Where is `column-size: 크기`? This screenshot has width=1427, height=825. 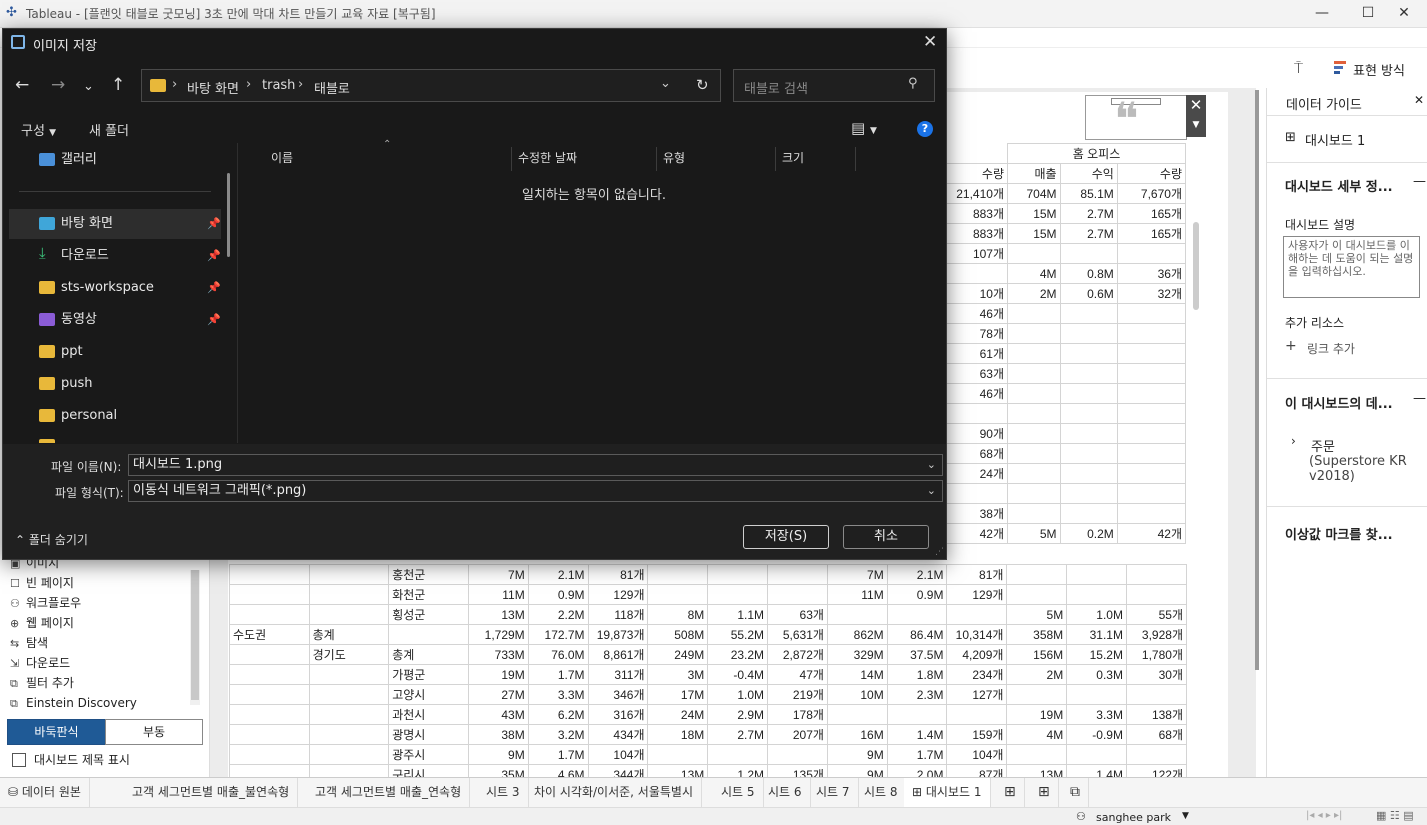
column-size: 크기 is located at coordinates (793, 160).